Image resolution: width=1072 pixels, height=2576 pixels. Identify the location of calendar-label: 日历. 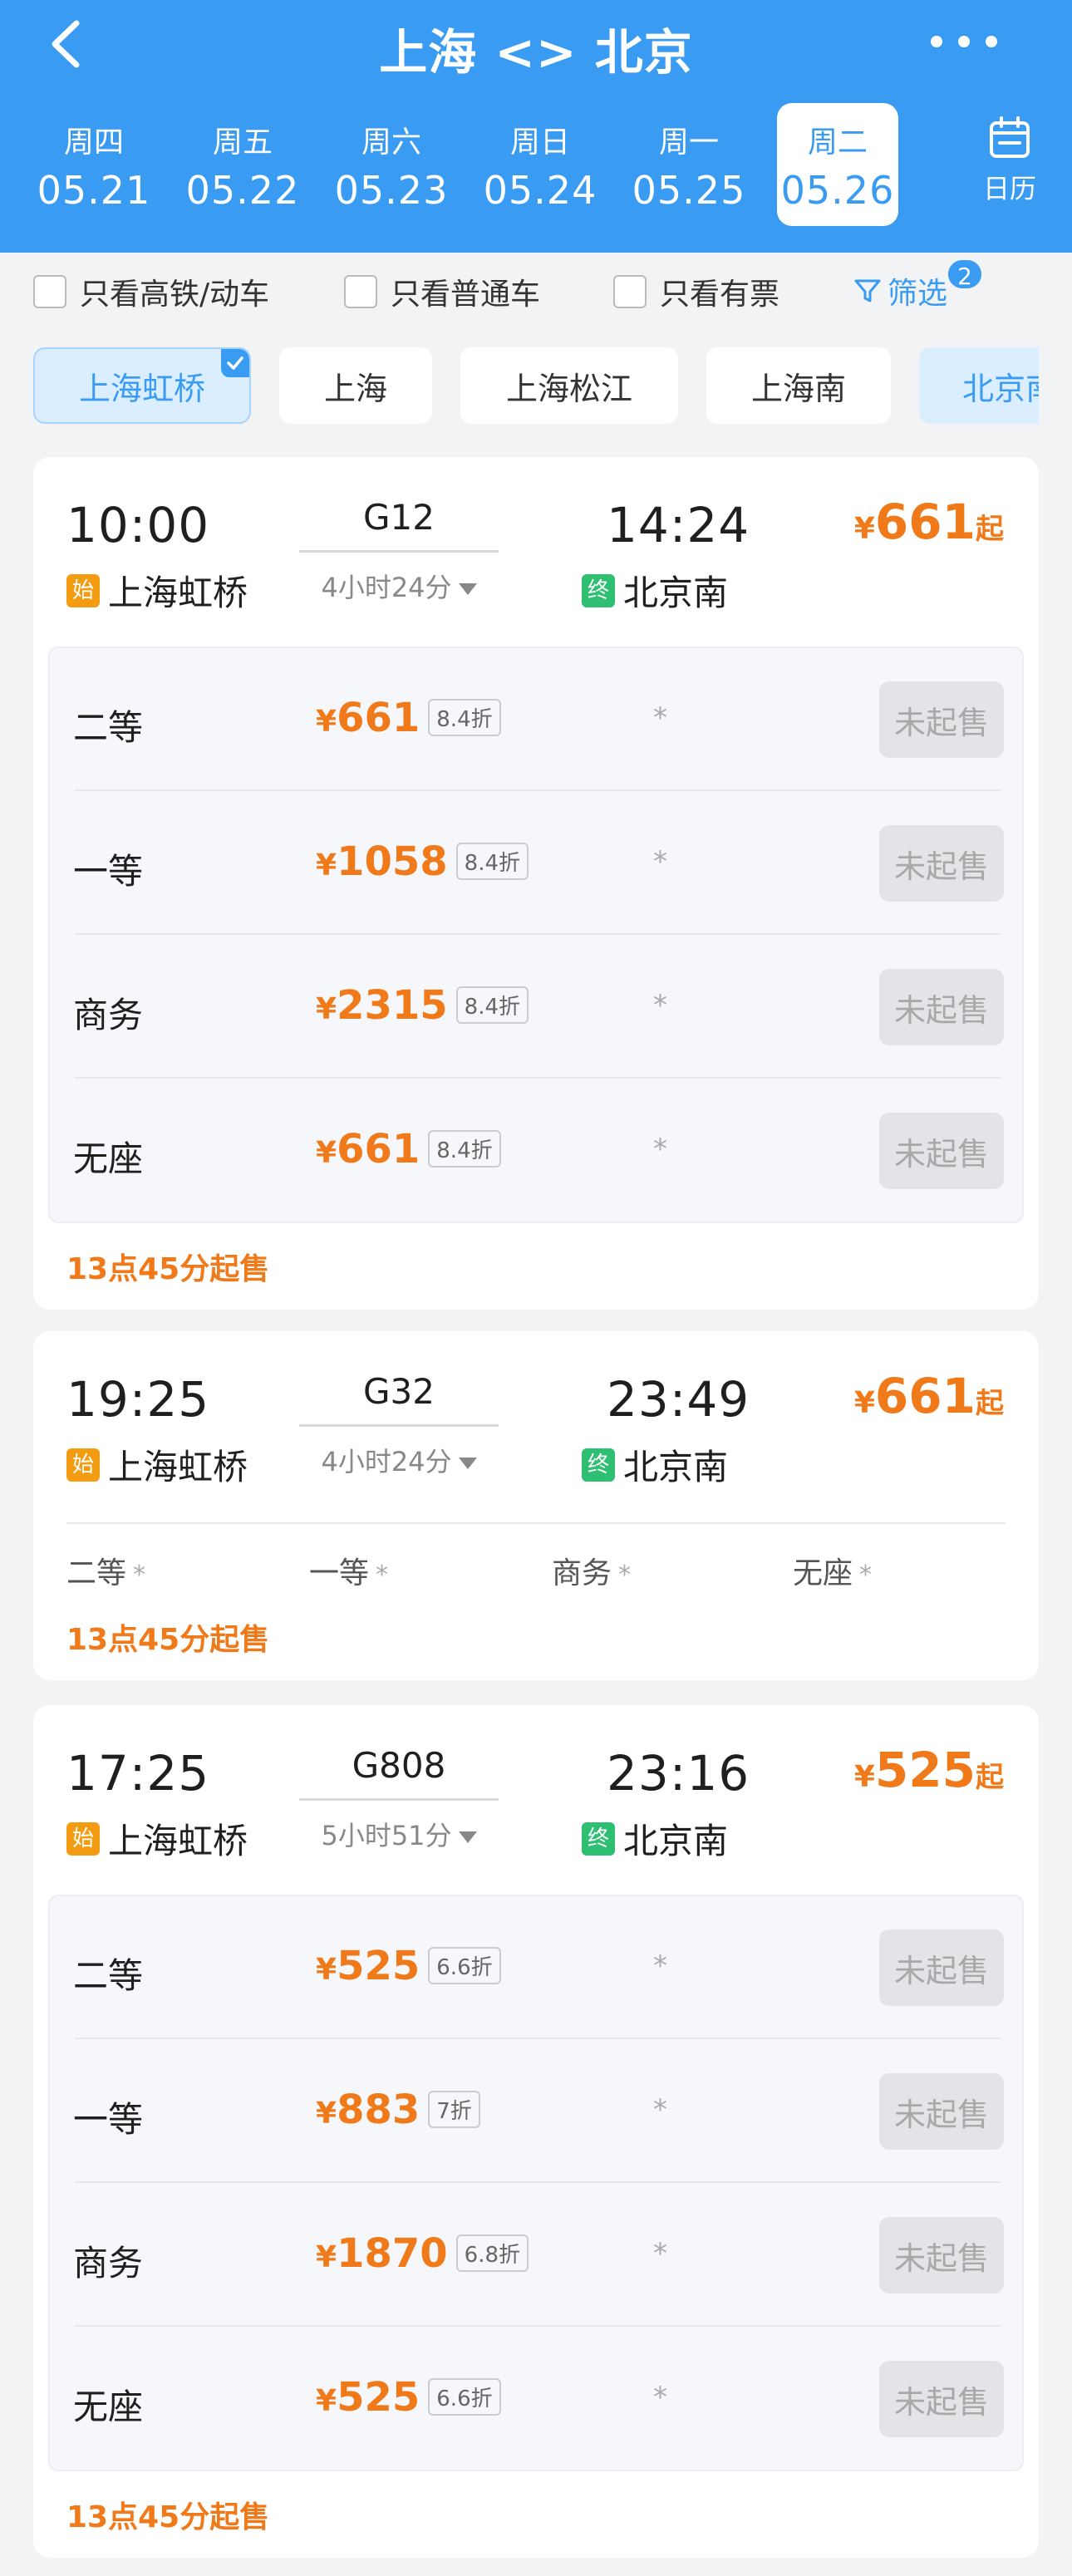
(1009, 188).